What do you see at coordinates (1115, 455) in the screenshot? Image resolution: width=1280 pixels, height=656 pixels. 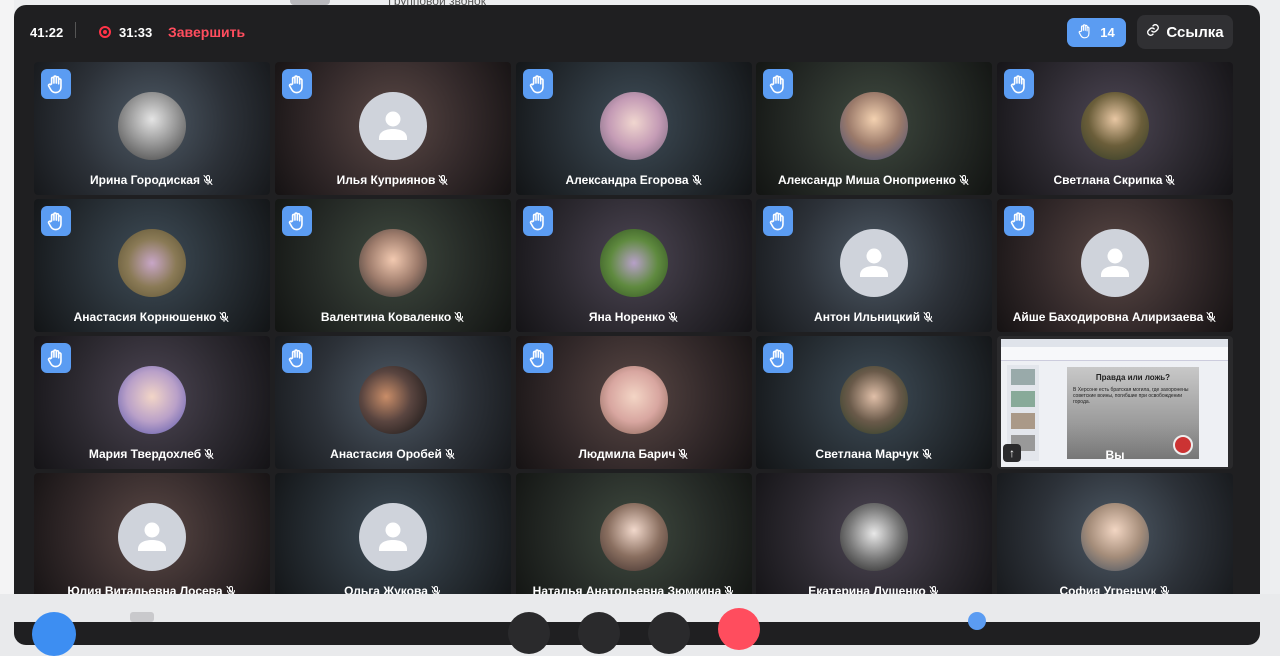 I see `participant-name: Вы` at bounding box center [1115, 455].